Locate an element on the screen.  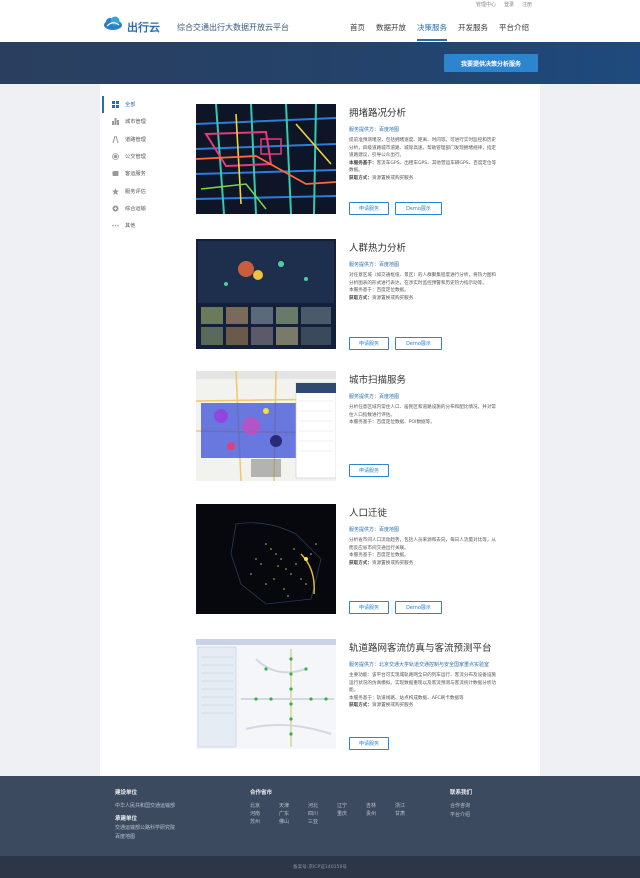
copyright: 备案号:京ICP证140158号 is located at coordinates (320, 867).